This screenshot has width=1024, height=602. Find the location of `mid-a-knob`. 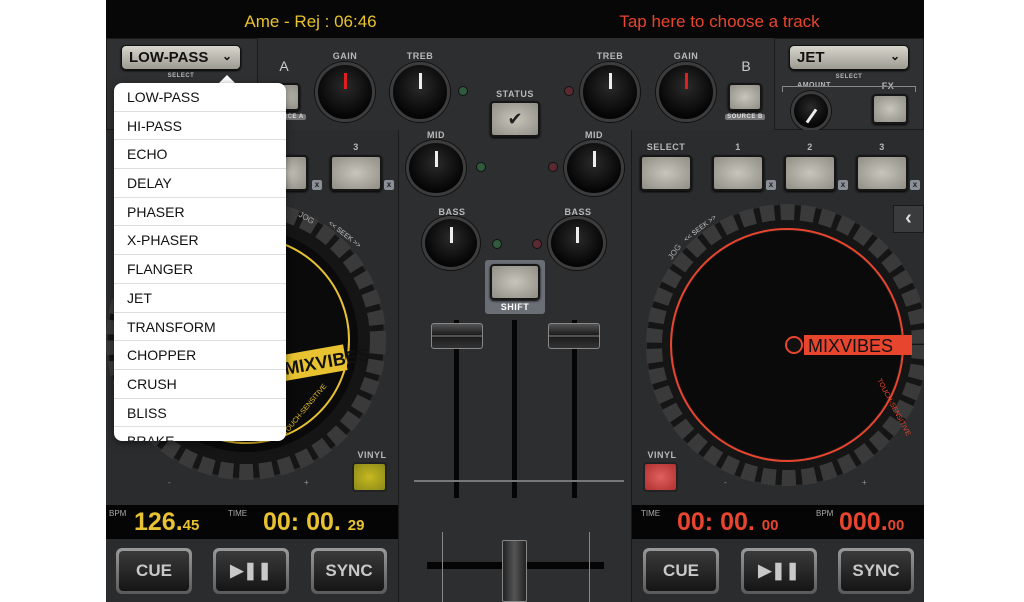

mid-a-knob is located at coordinates (436, 168).